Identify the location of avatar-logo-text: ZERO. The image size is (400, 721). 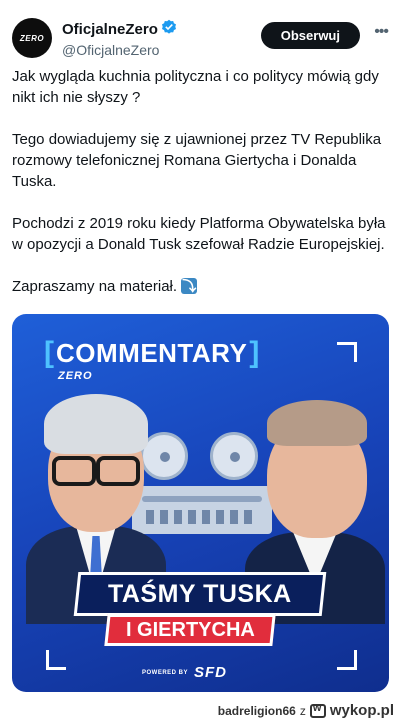
(32, 38).